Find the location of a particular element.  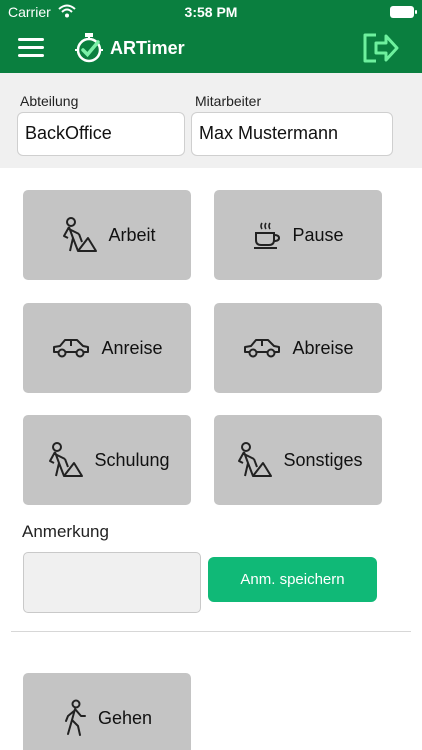

tile-label: Schulung is located at coordinates (132, 459).